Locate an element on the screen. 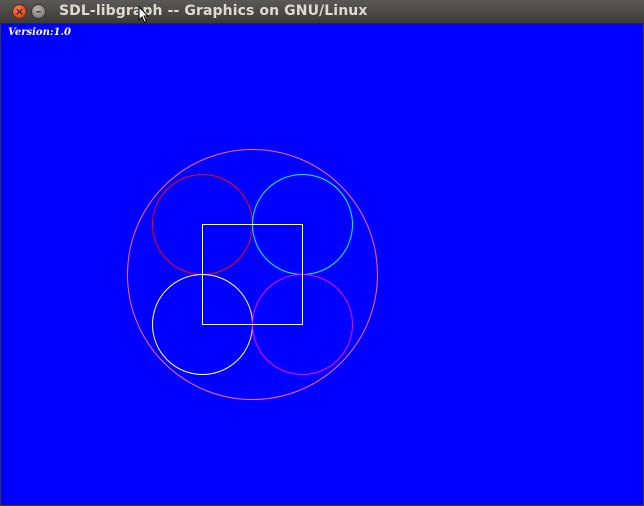 The image size is (644, 506). window-frame-left is located at coordinates (0, 265).